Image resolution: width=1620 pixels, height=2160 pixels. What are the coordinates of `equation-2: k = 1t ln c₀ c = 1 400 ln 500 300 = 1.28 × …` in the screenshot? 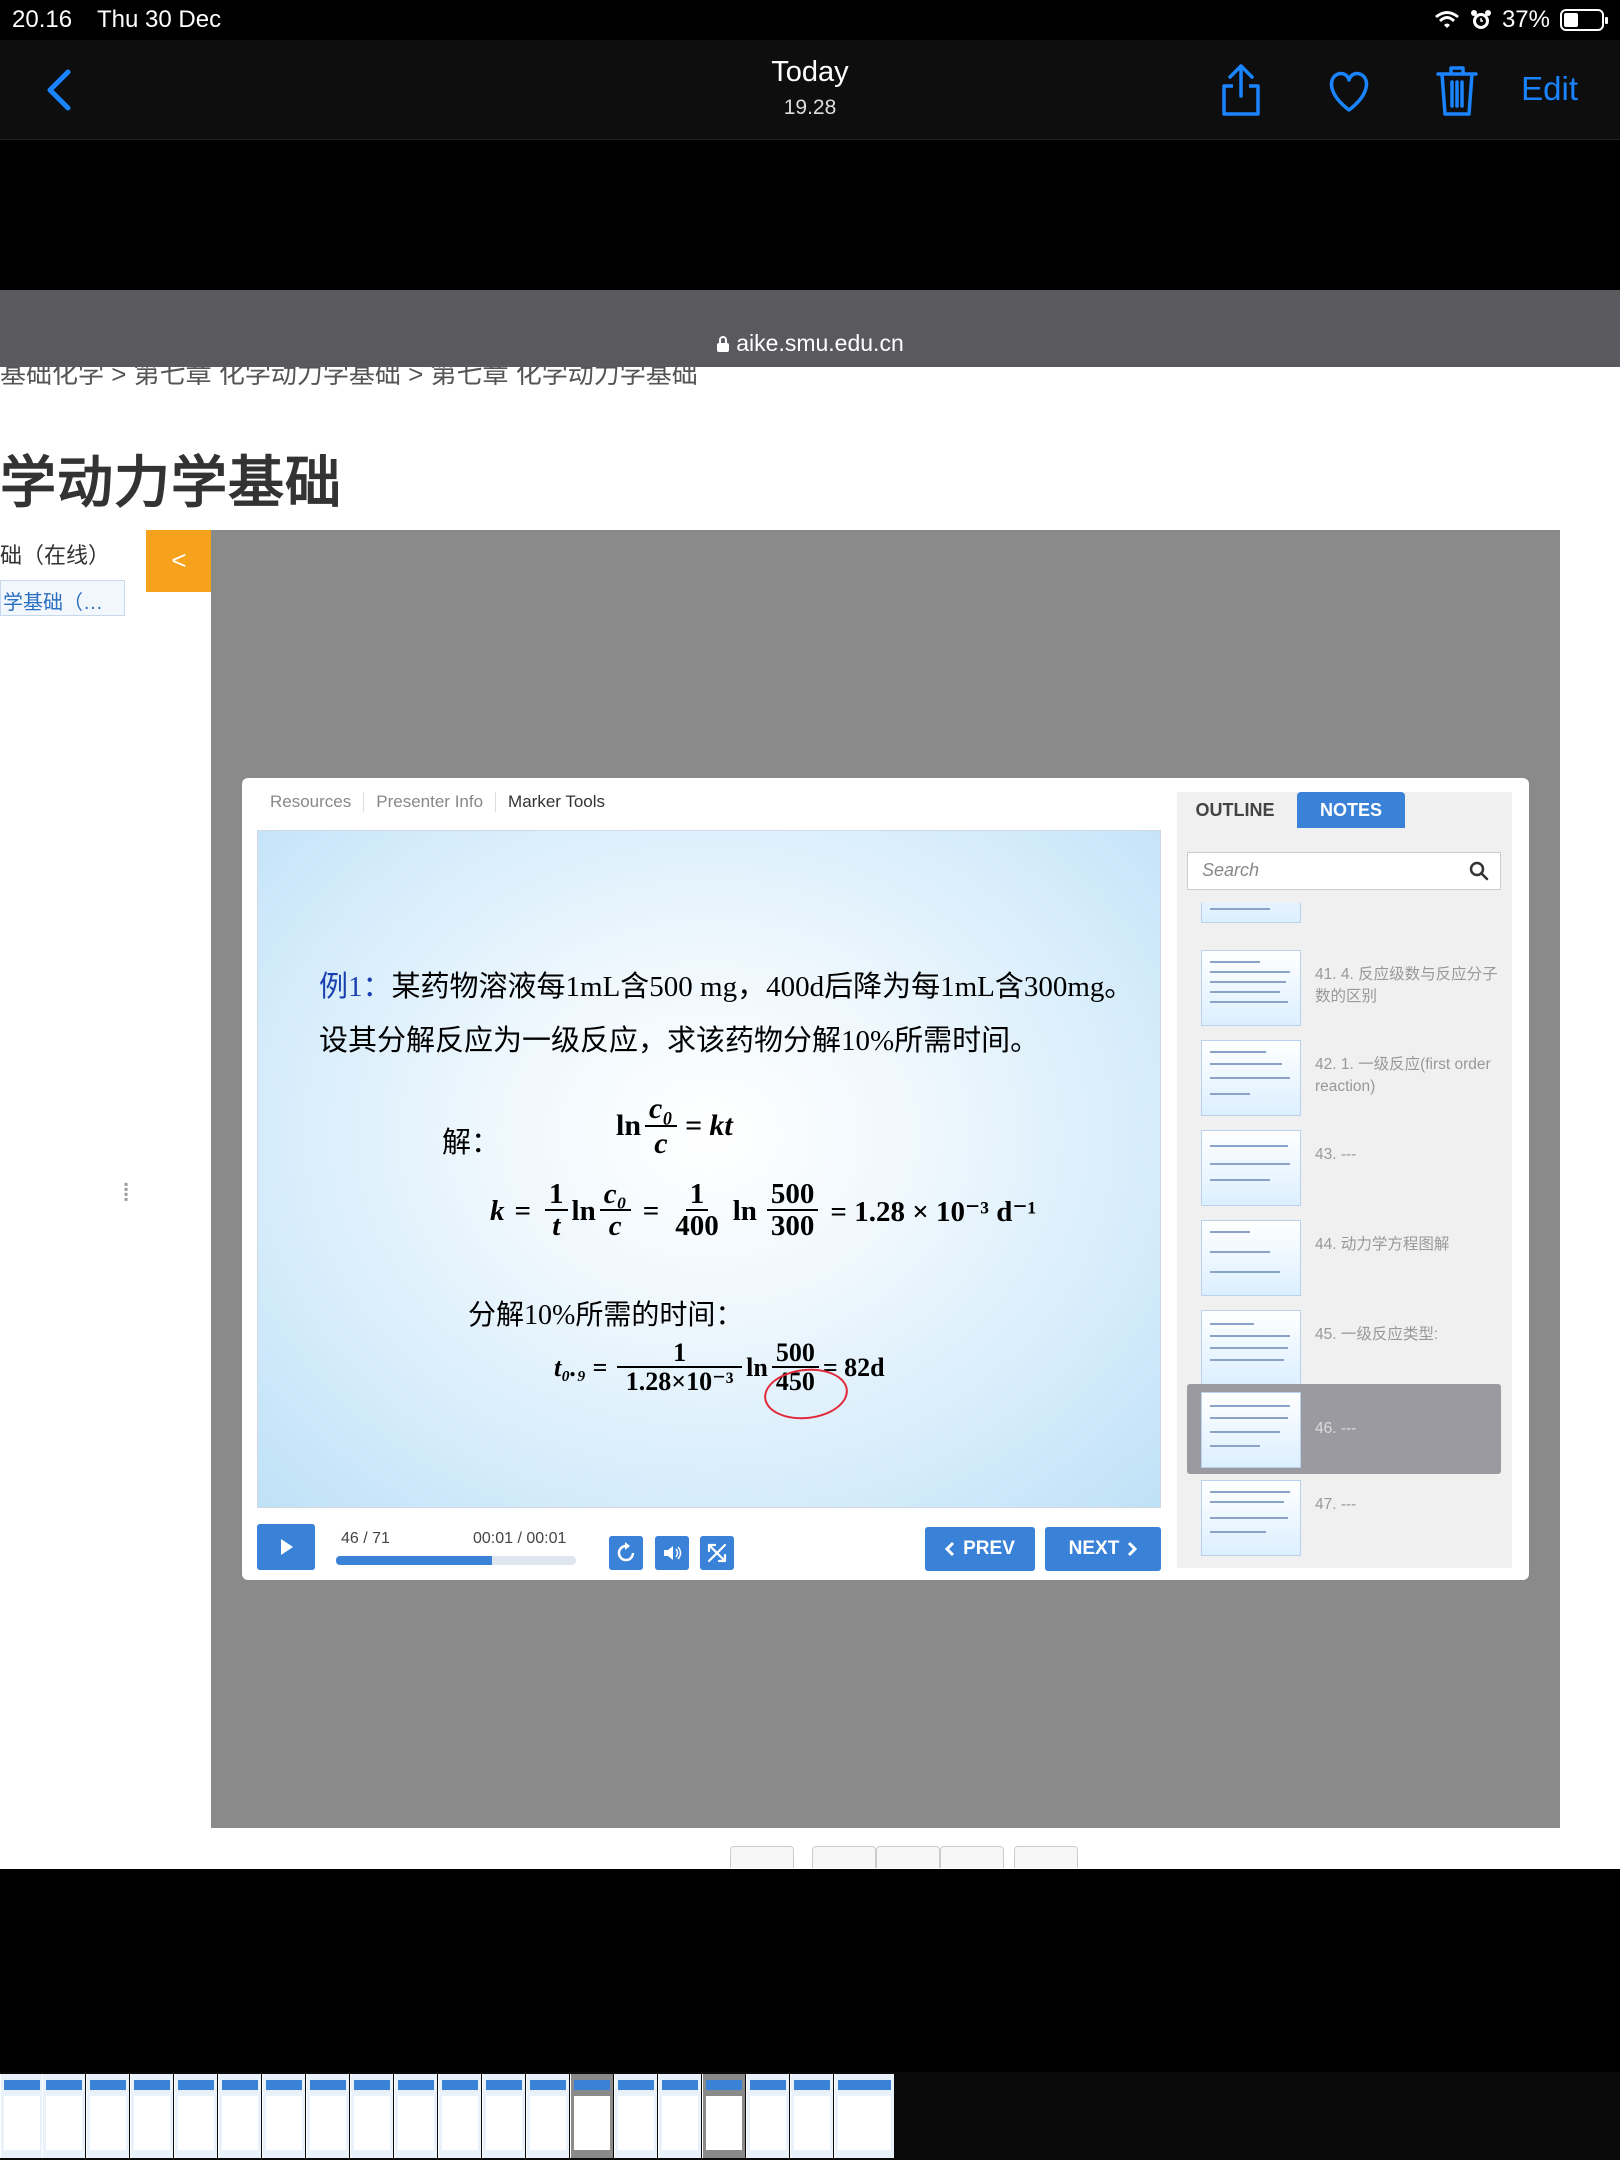 It's located at (763, 1211).